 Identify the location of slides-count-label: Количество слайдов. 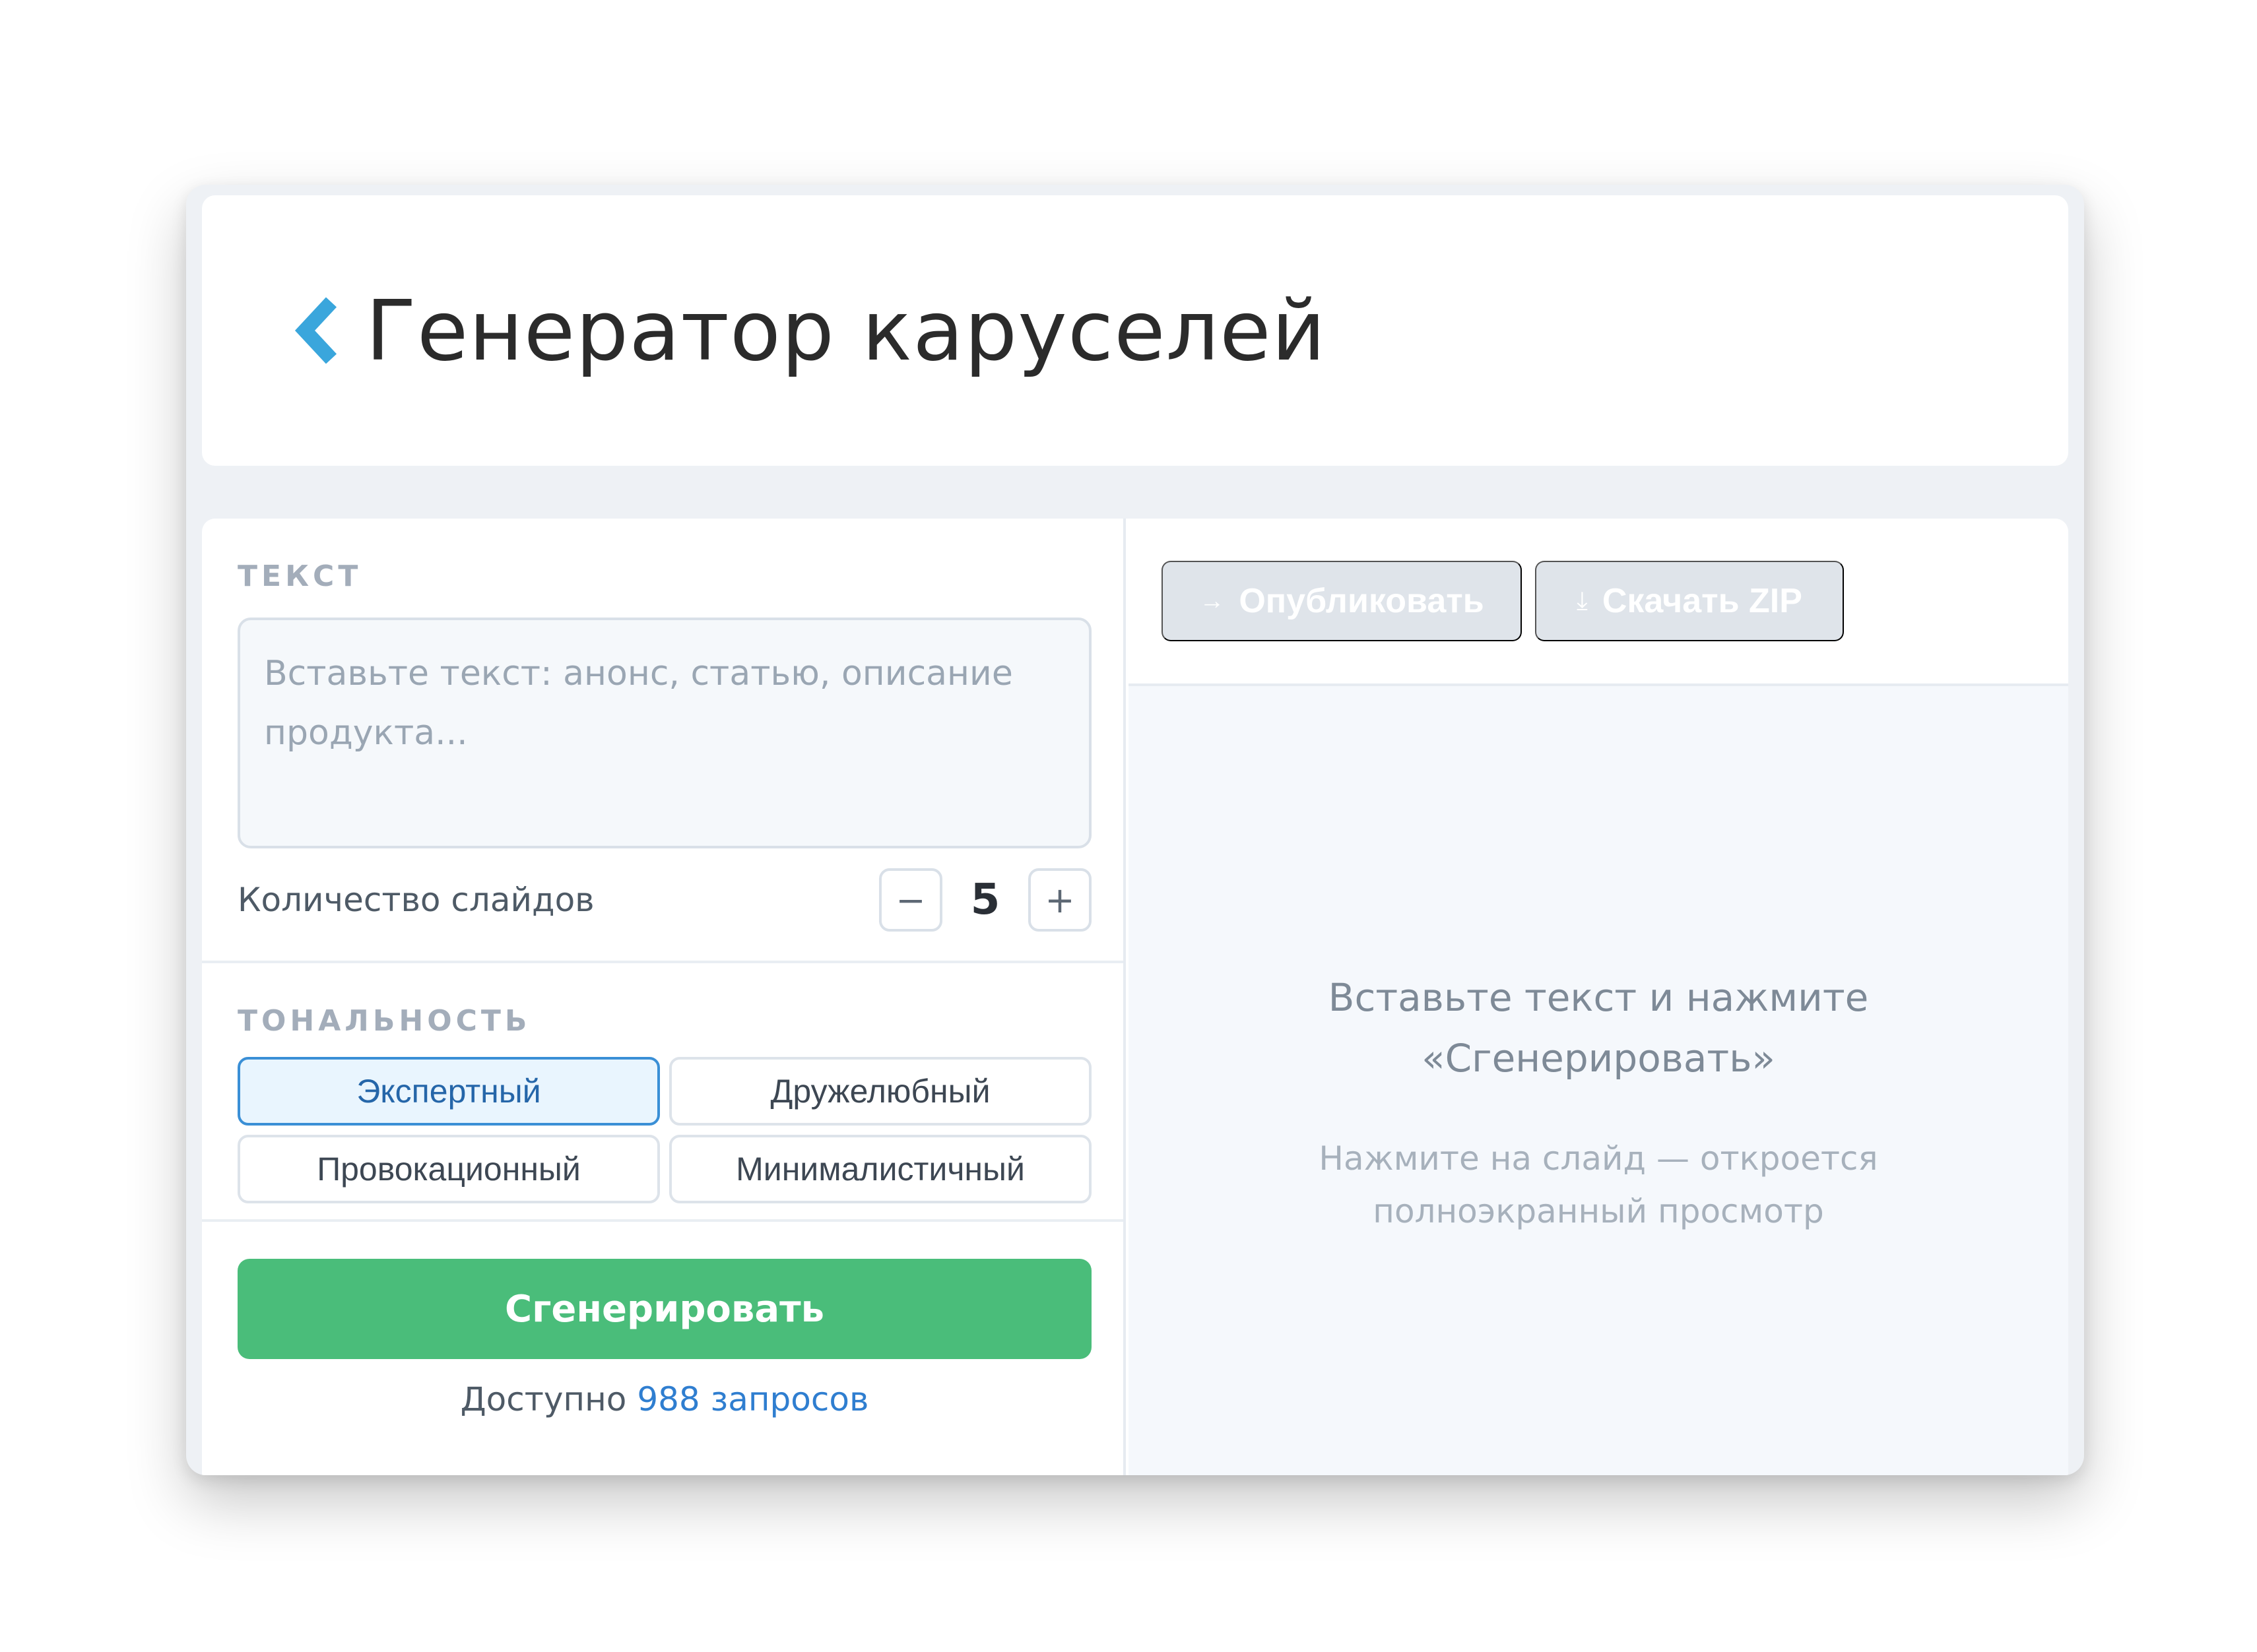
(416, 900).